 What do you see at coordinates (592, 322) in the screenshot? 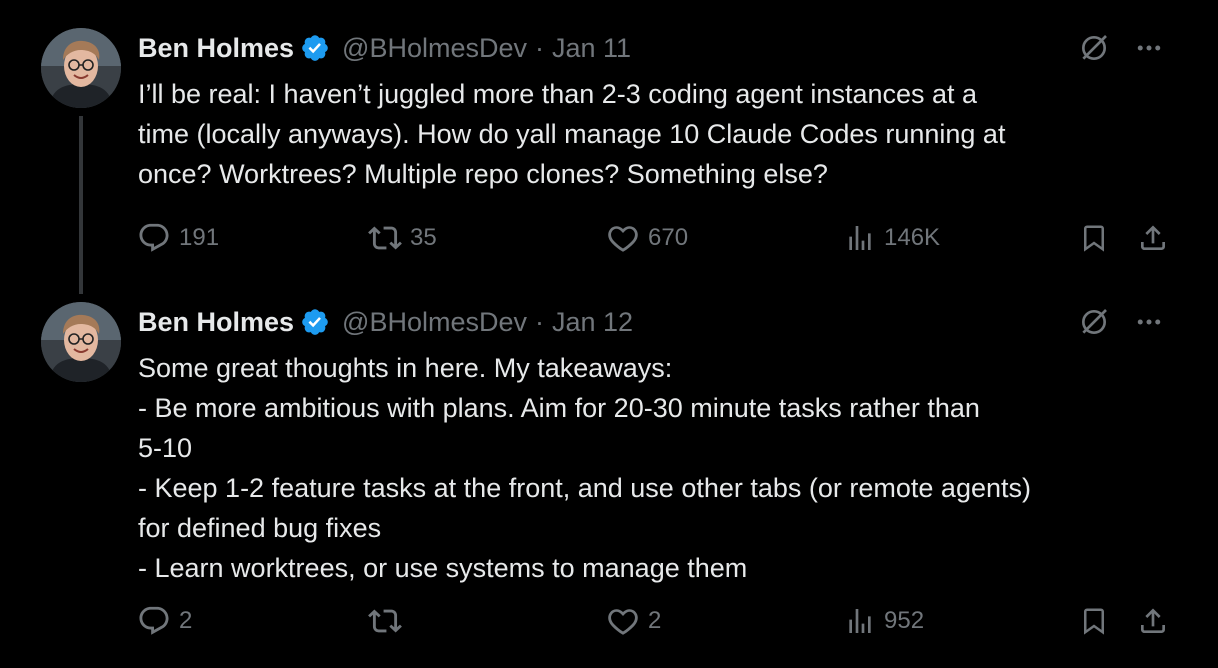
I see `tweet-date: Jan 12` at bounding box center [592, 322].